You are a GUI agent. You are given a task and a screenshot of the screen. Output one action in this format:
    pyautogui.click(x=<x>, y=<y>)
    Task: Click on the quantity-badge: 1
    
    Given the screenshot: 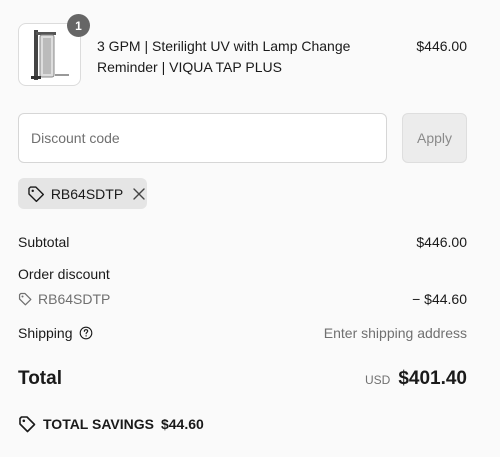 What is the action you would take?
    pyautogui.click(x=78, y=25)
    